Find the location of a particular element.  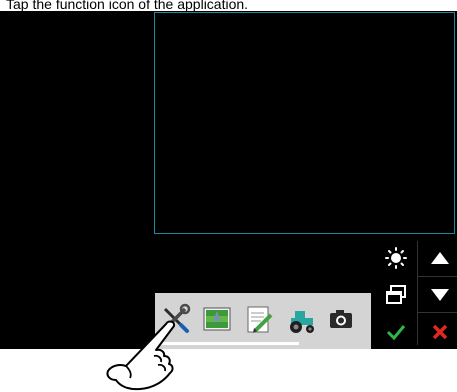

tractor-app-button is located at coordinates (301, 319).